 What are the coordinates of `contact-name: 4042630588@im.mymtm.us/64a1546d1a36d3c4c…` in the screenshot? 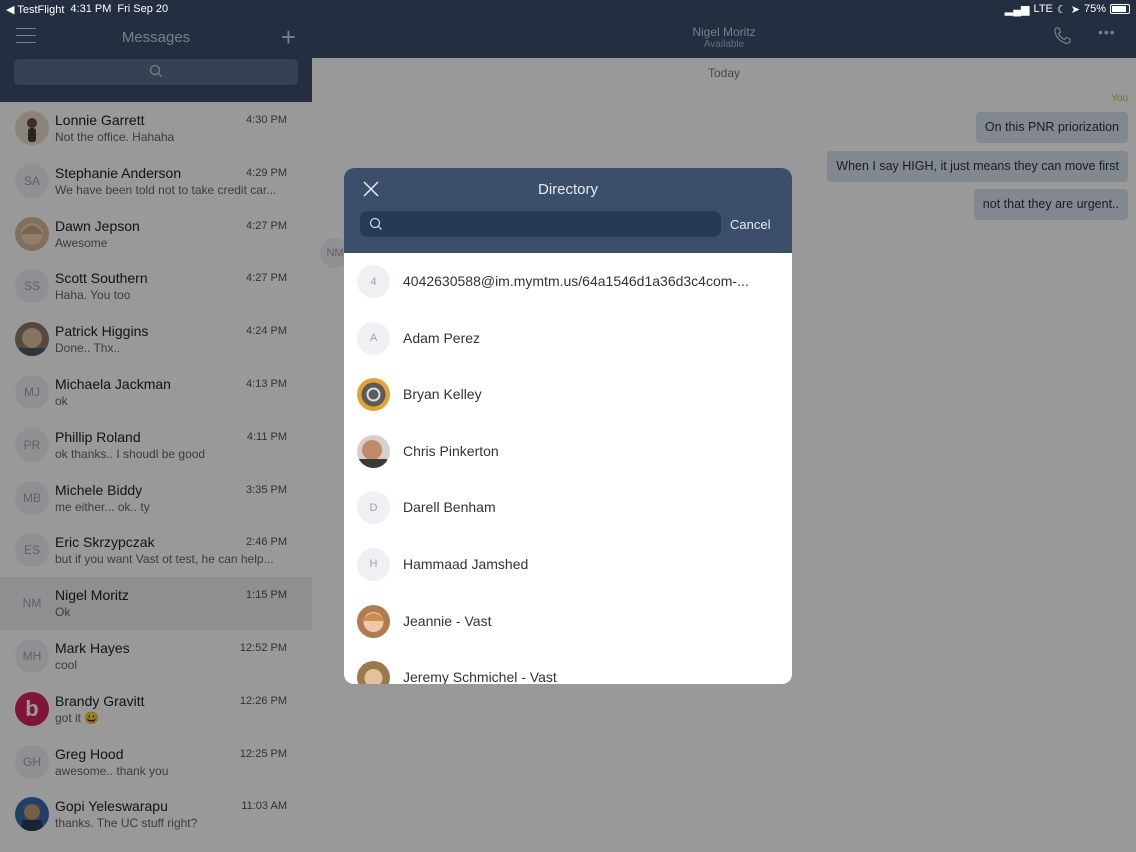 It's located at (576, 281).